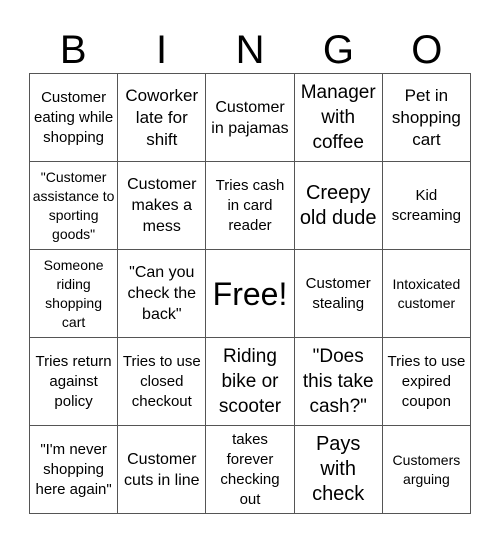 The image size is (500, 544). I want to click on bingo-cell: Customers arguing, so click(426, 470).